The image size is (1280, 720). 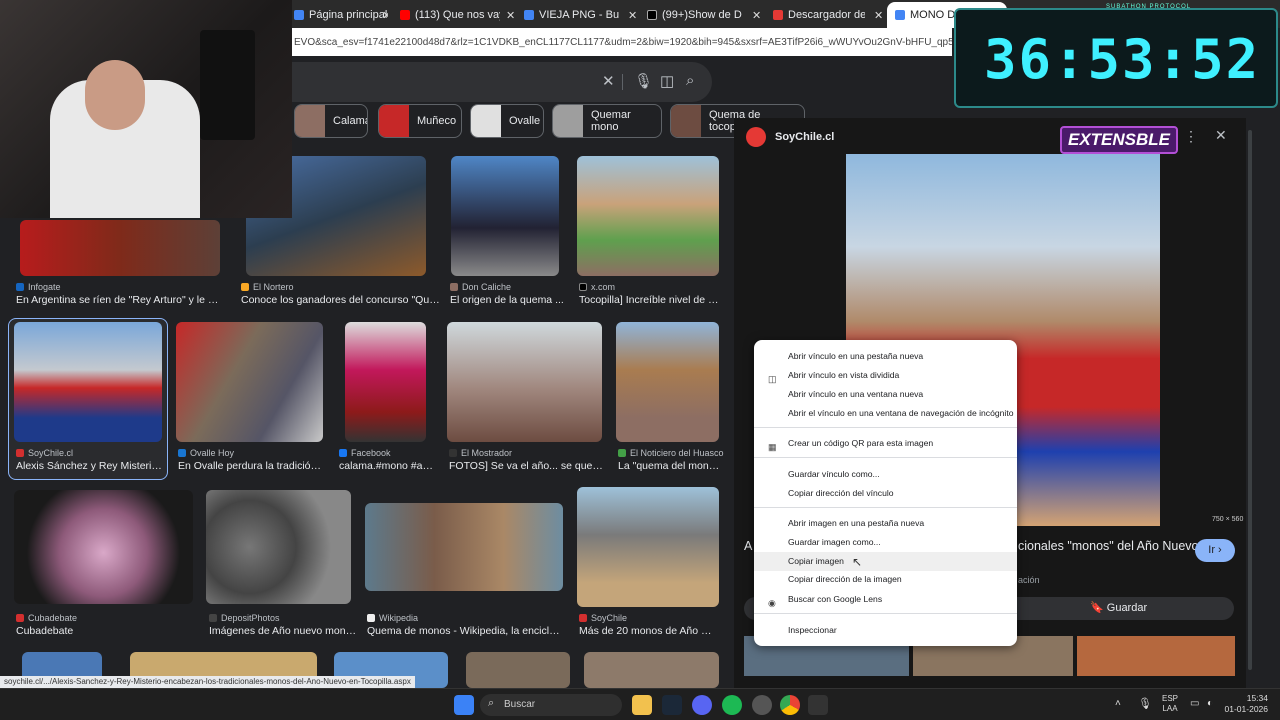 What do you see at coordinates (885, 579) in the screenshot?
I see `menu-copy-image-address: Copiar dirección de la imagen` at bounding box center [885, 579].